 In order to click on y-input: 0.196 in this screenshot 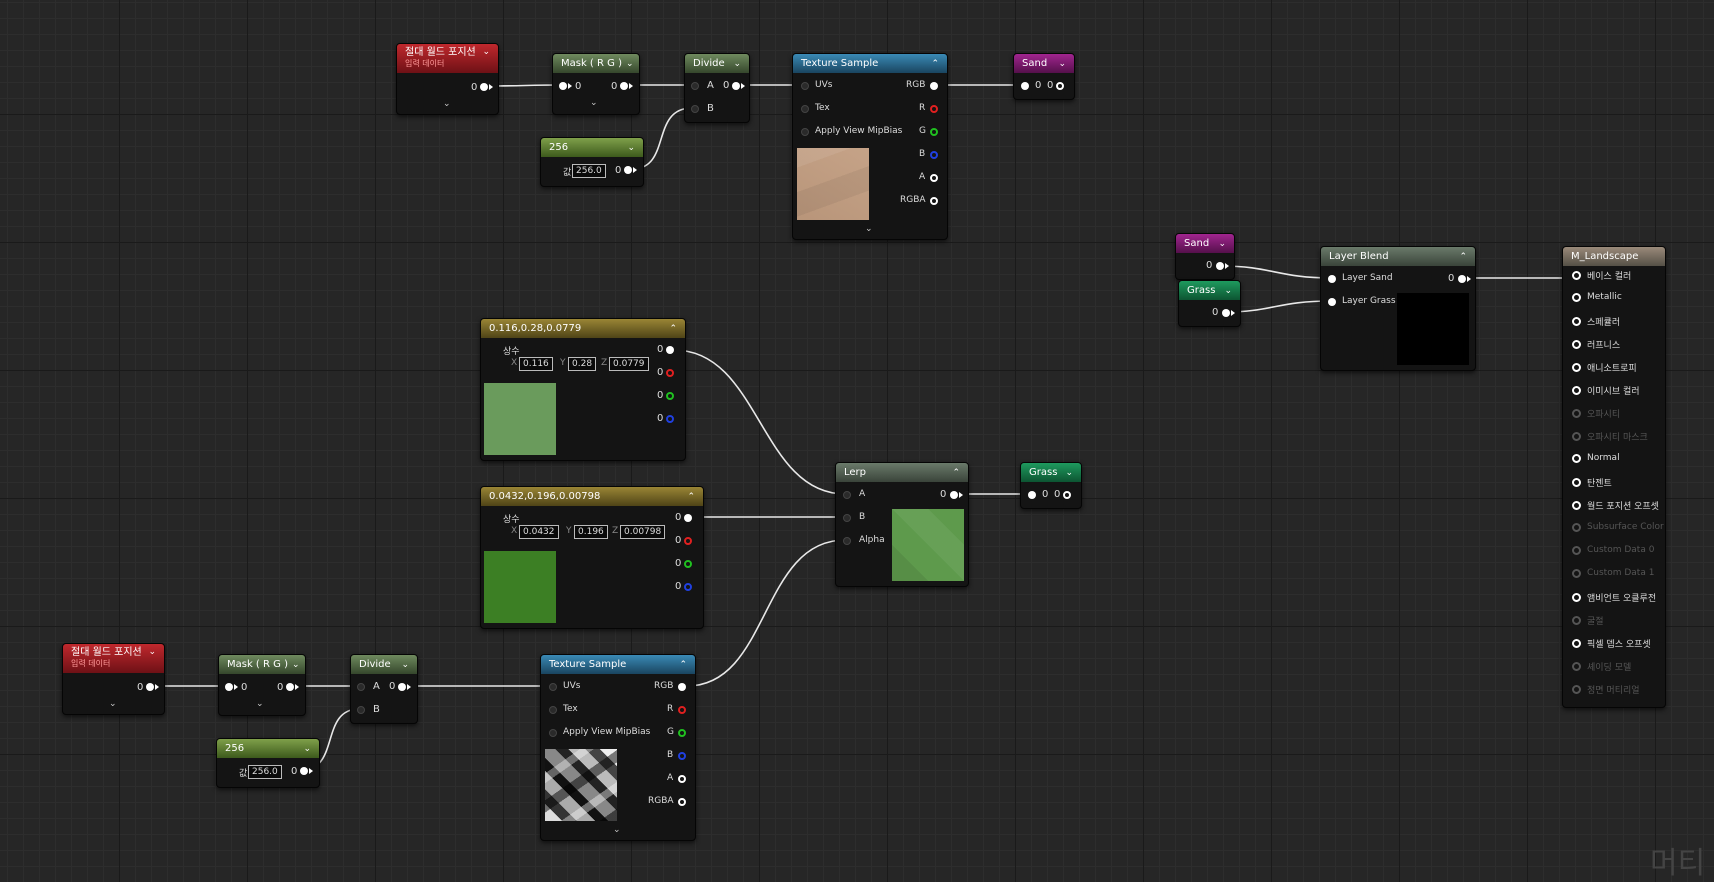, I will do `click(591, 532)`.